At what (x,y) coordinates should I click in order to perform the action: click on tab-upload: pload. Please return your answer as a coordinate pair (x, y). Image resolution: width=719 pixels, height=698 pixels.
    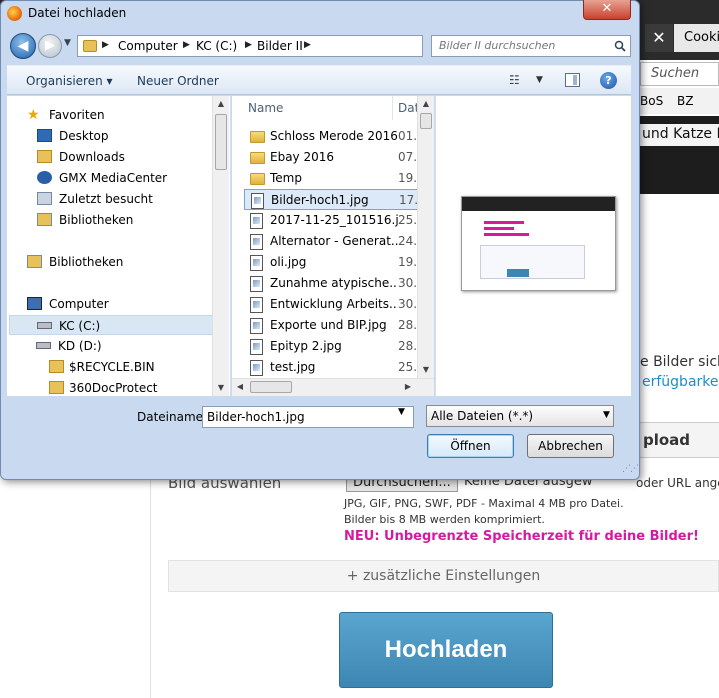
    Looking at the image, I should click on (677, 440).